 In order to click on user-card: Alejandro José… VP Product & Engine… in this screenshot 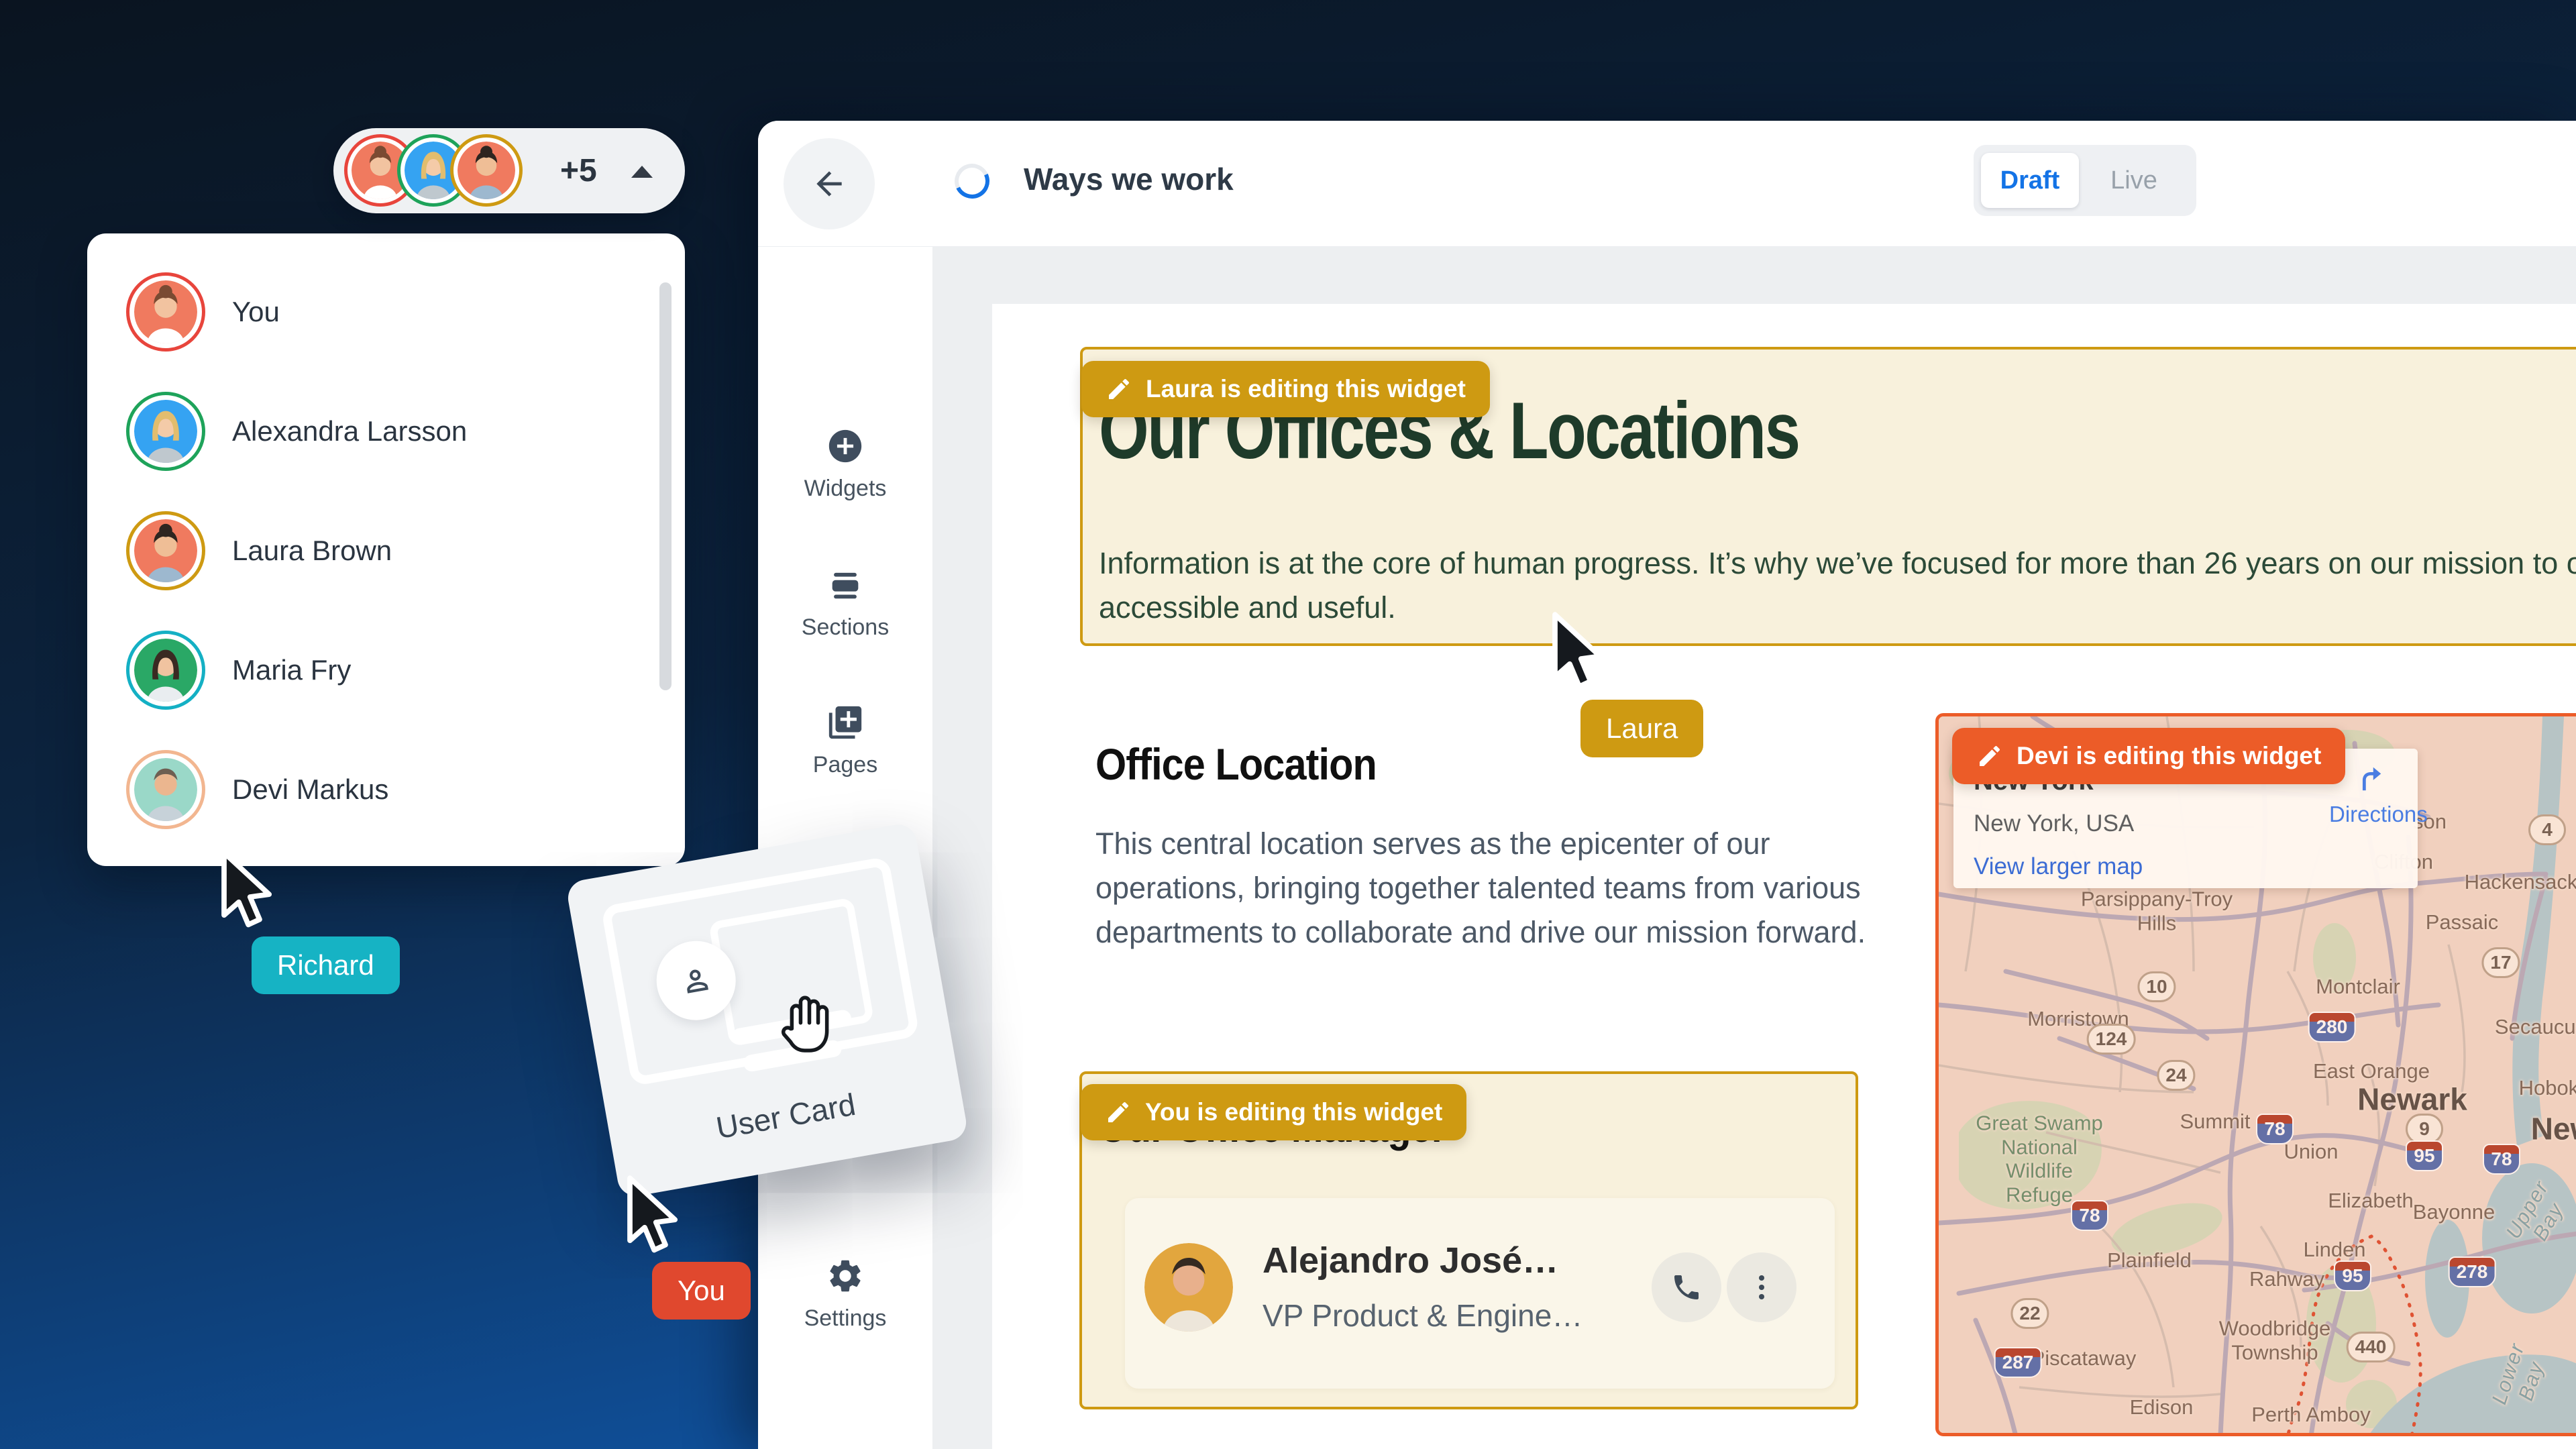, I will do `click(1480, 1293)`.